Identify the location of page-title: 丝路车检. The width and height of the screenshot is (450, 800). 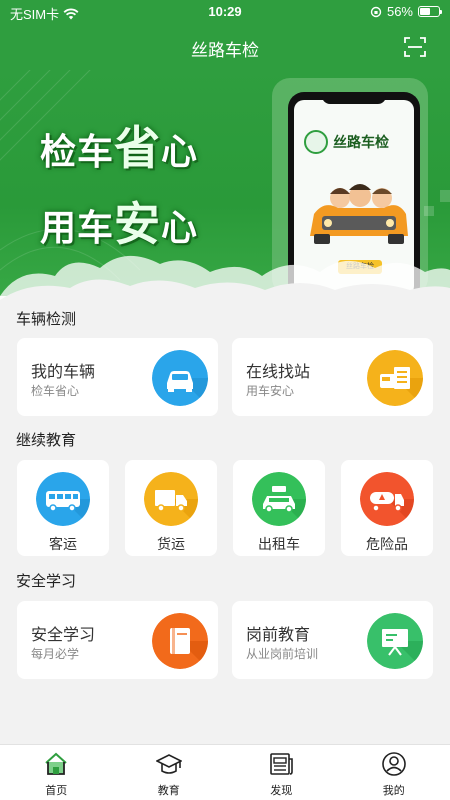
(225, 50).